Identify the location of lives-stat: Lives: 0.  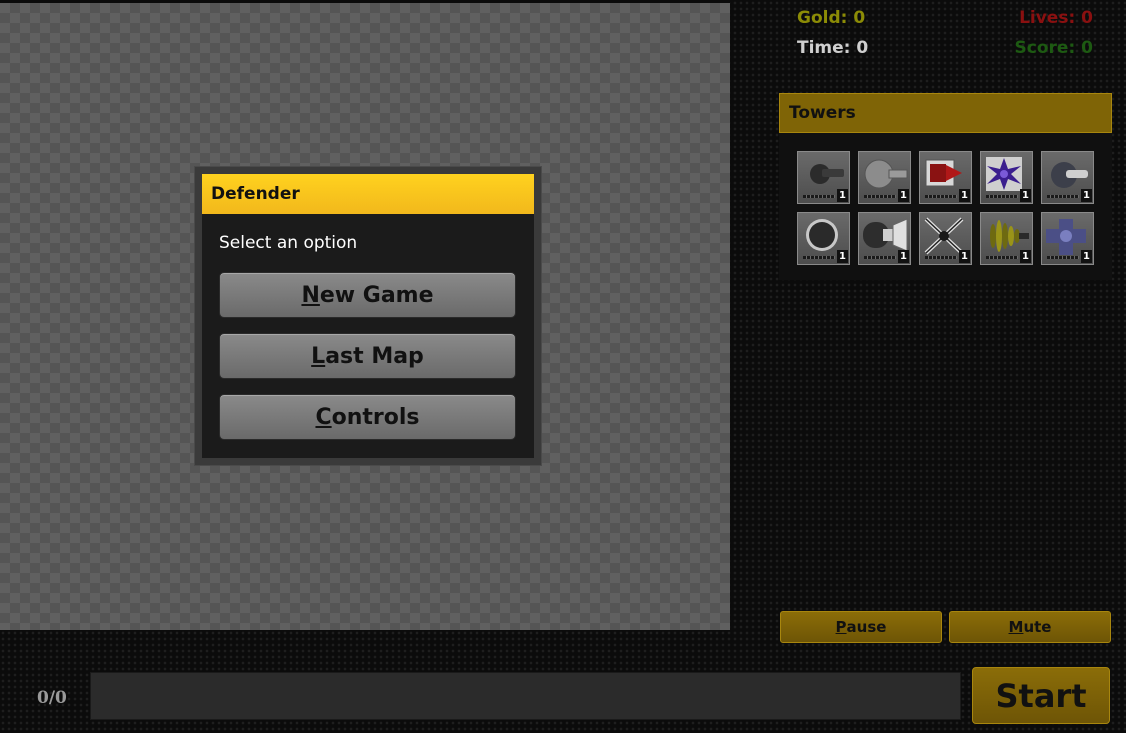
(1056, 18).